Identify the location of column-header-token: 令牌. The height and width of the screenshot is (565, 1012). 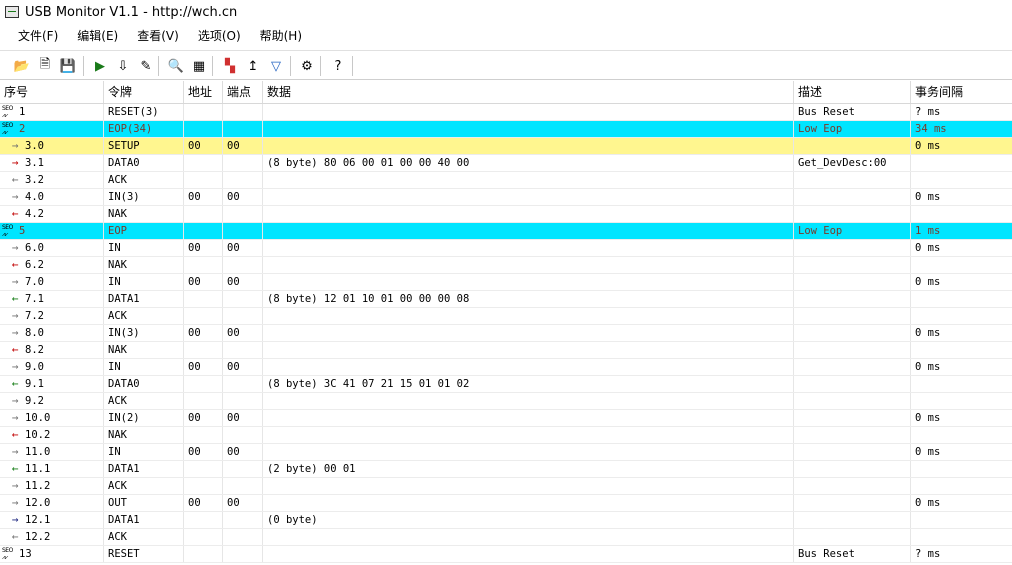
(144, 92).